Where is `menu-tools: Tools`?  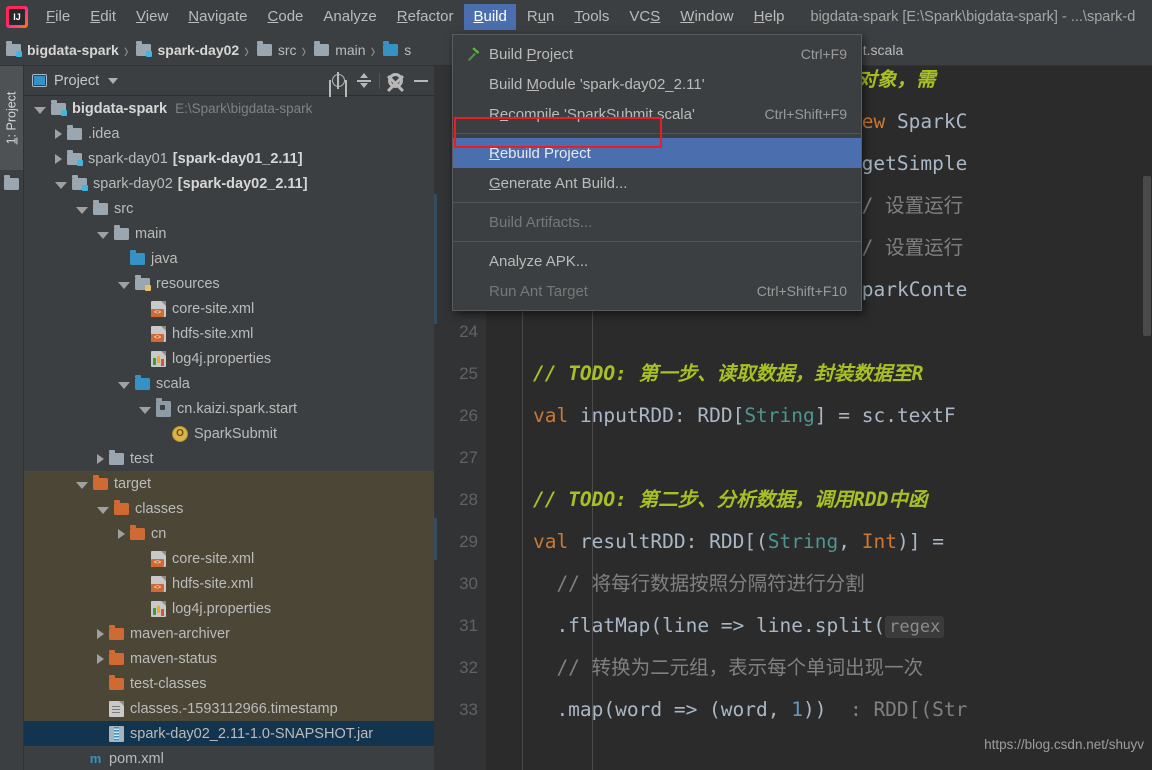 menu-tools: Tools is located at coordinates (591, 17).